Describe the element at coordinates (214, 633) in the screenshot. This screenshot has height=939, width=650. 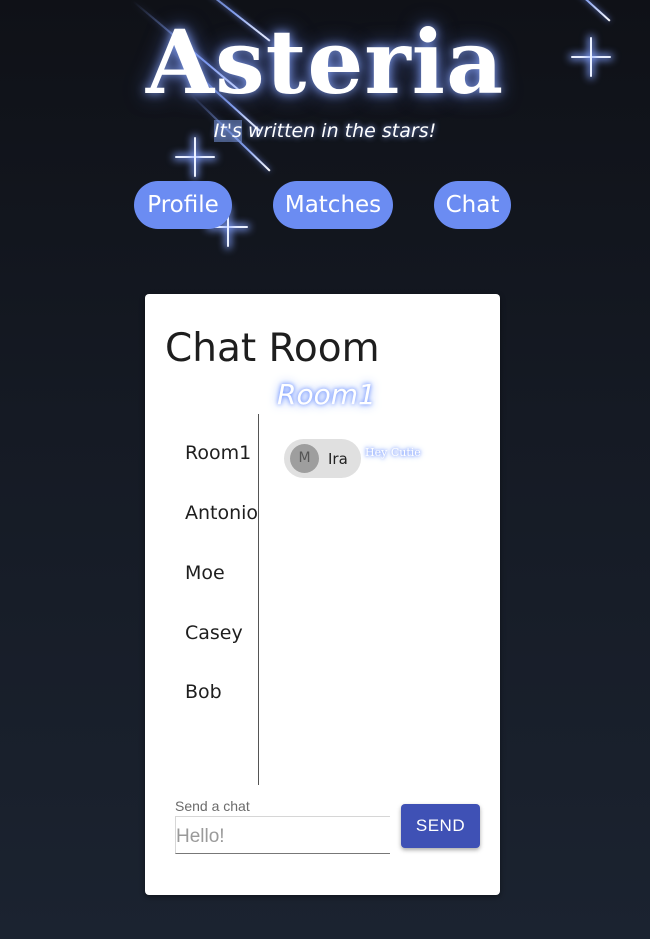
I see `room-item-casey: Casey` at that location.